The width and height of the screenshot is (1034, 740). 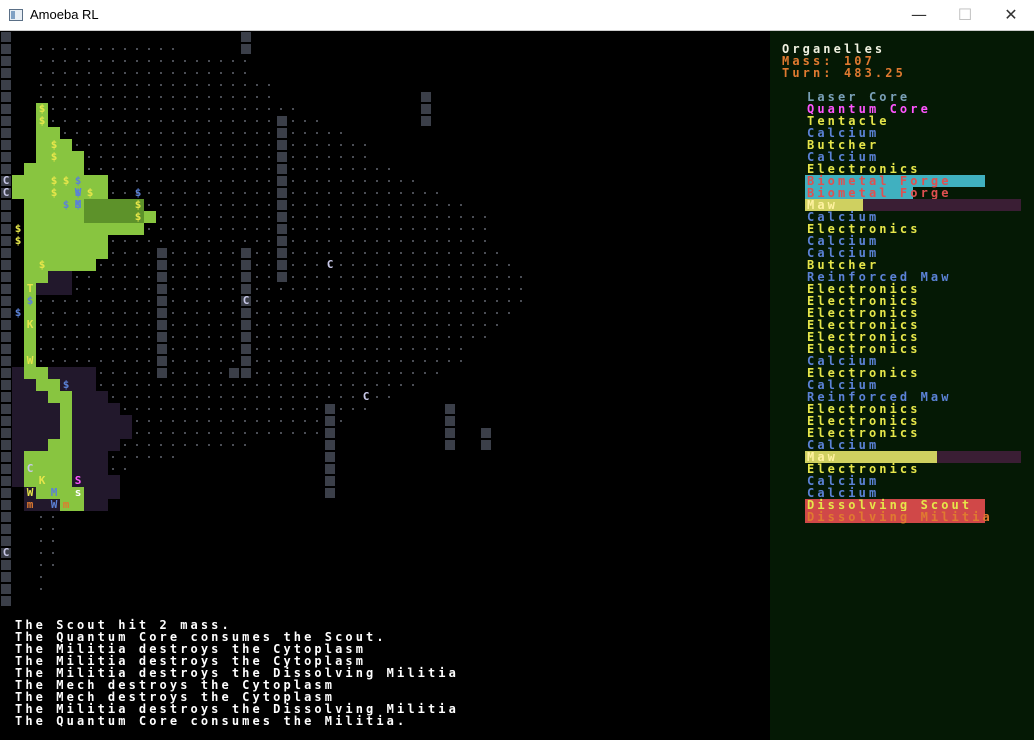 I want to click on close-button: ✕, so click(x=1011, y=15).